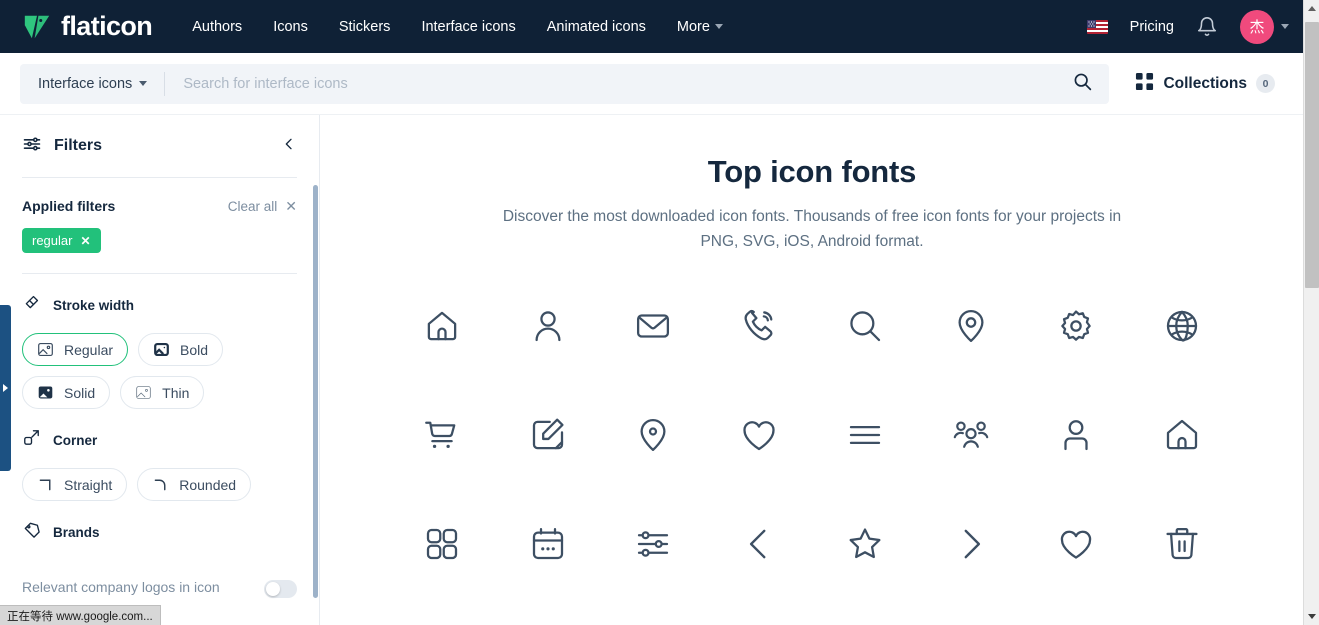  What do you see at coordinates (1187, 26) in the screenshot?
I see `nav-right-cluster: Pricing 杰` at bounding box center [1187, 26].